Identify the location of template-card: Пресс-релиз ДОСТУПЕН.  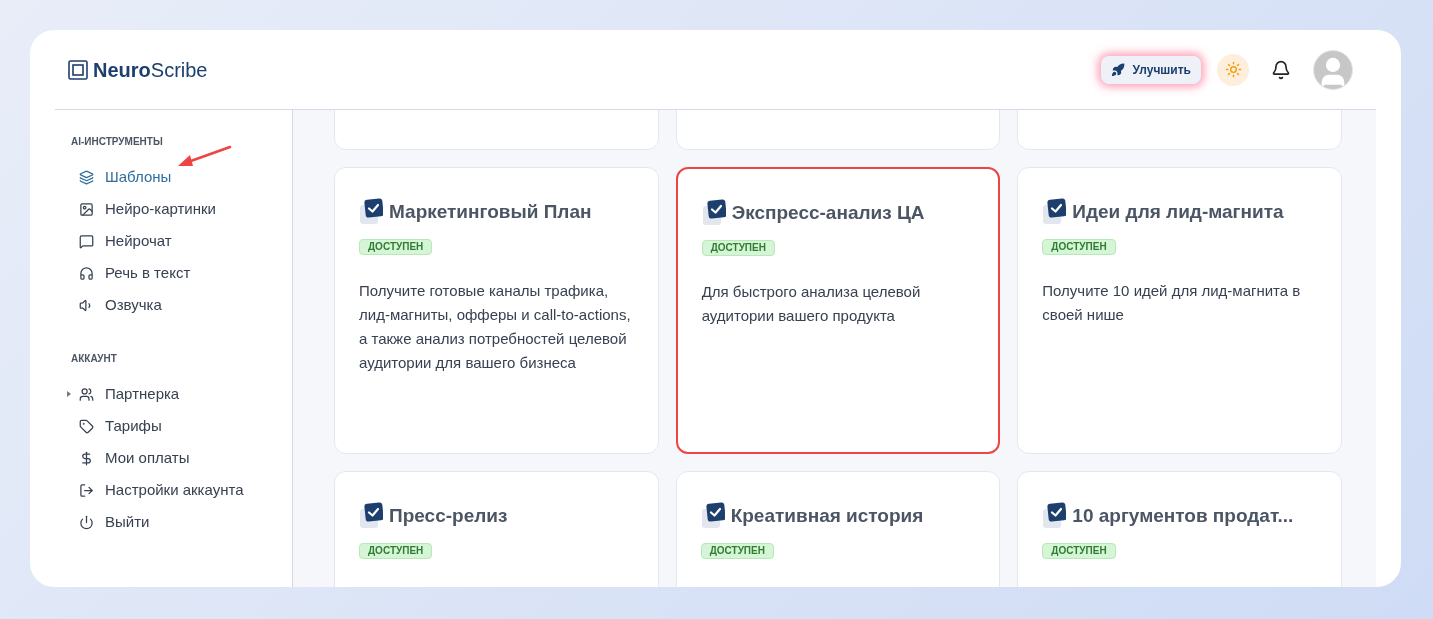
(496, 529).